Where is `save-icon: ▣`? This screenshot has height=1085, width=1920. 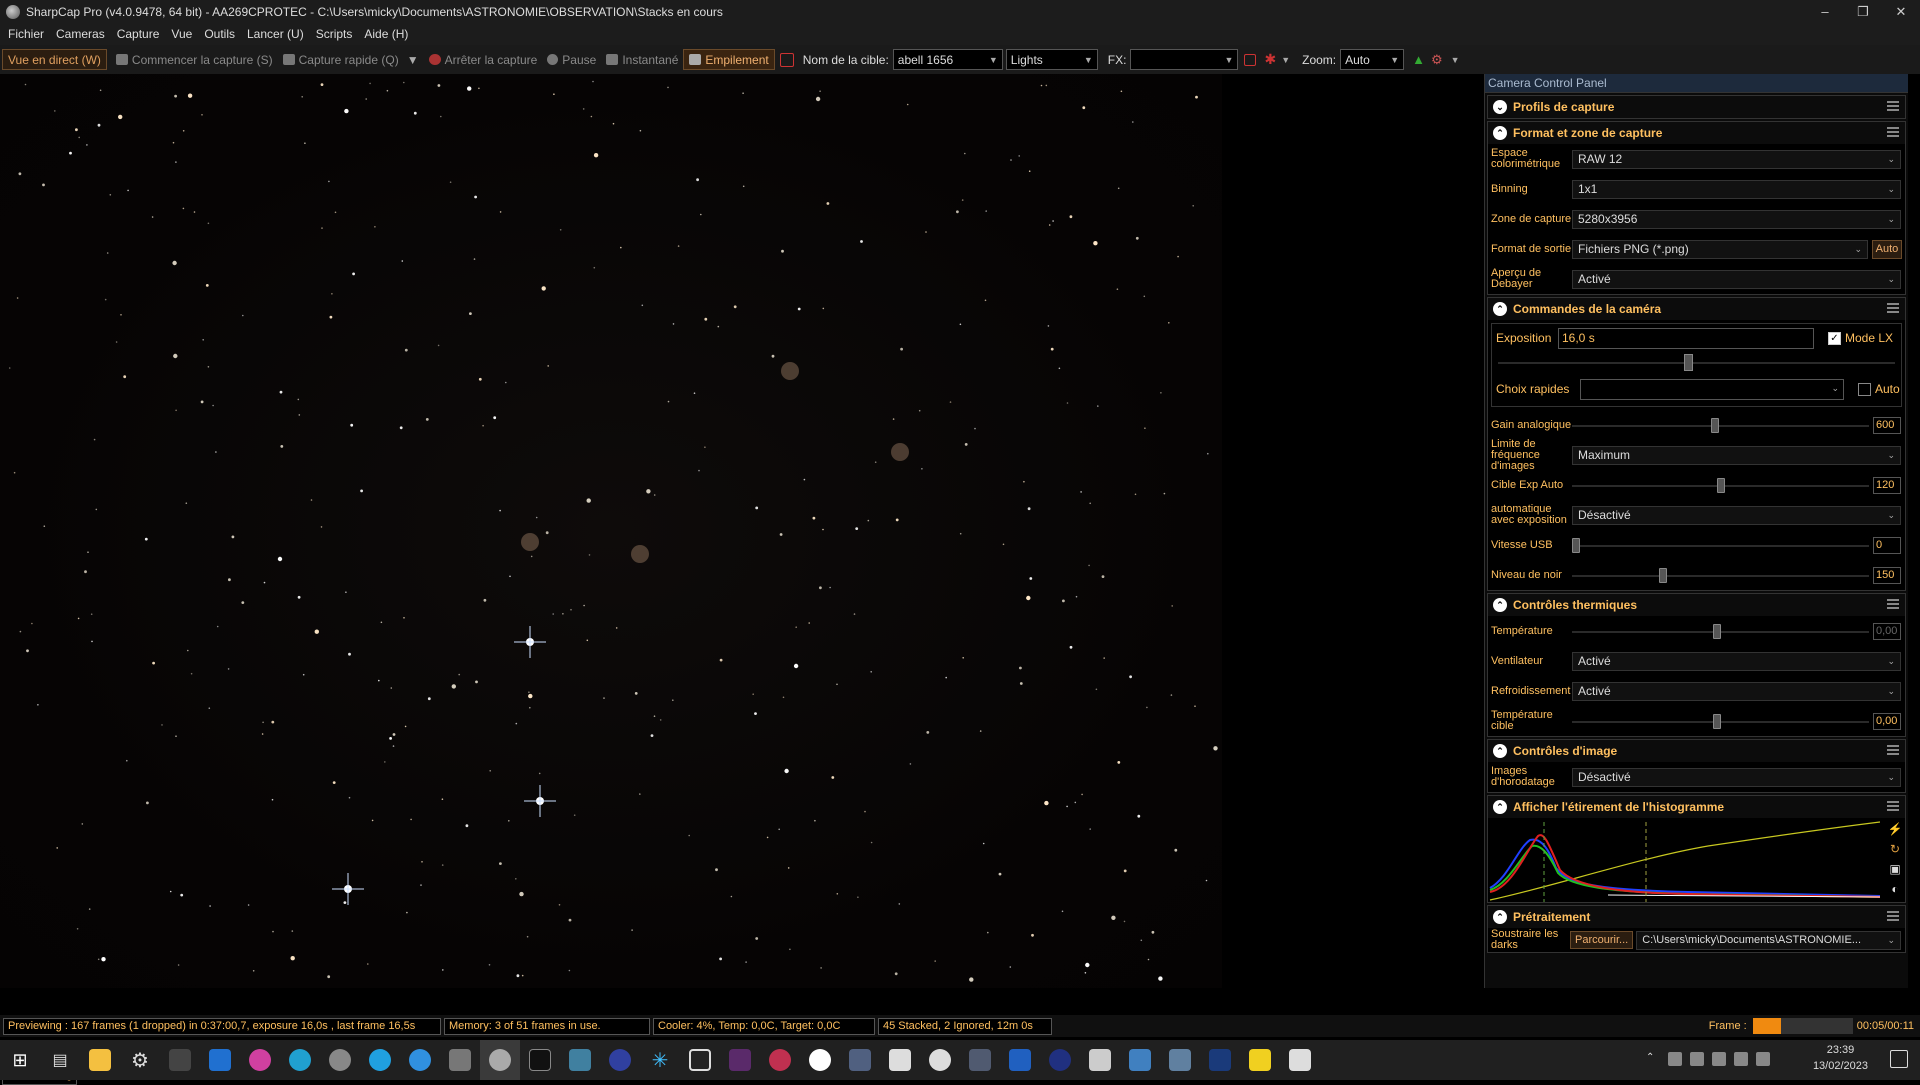 save-icon: ▣ is located at coordinates (1895, 870).